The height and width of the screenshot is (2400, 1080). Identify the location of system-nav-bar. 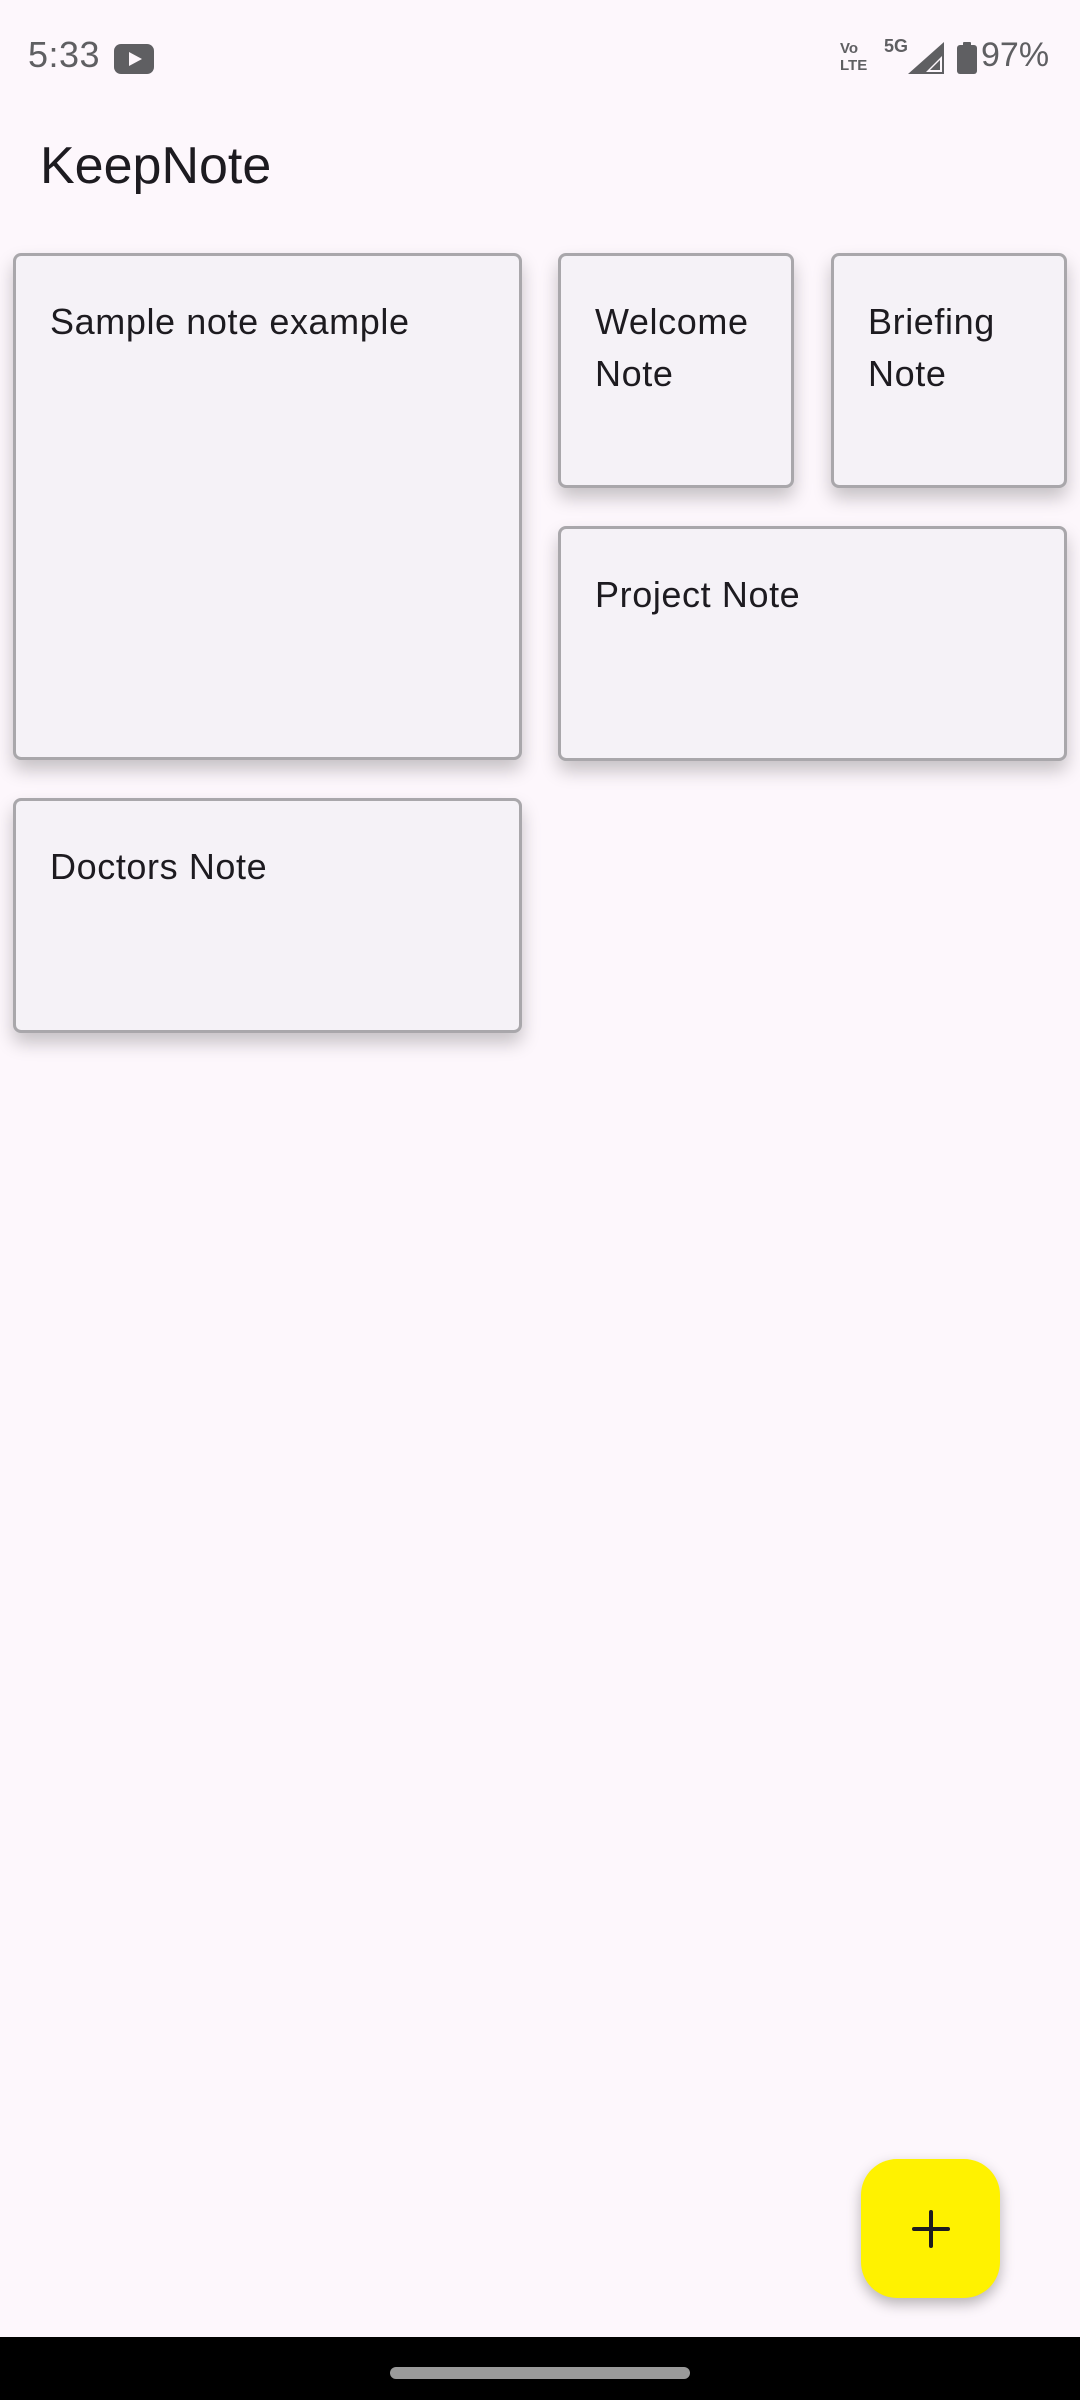
(540, 2368).